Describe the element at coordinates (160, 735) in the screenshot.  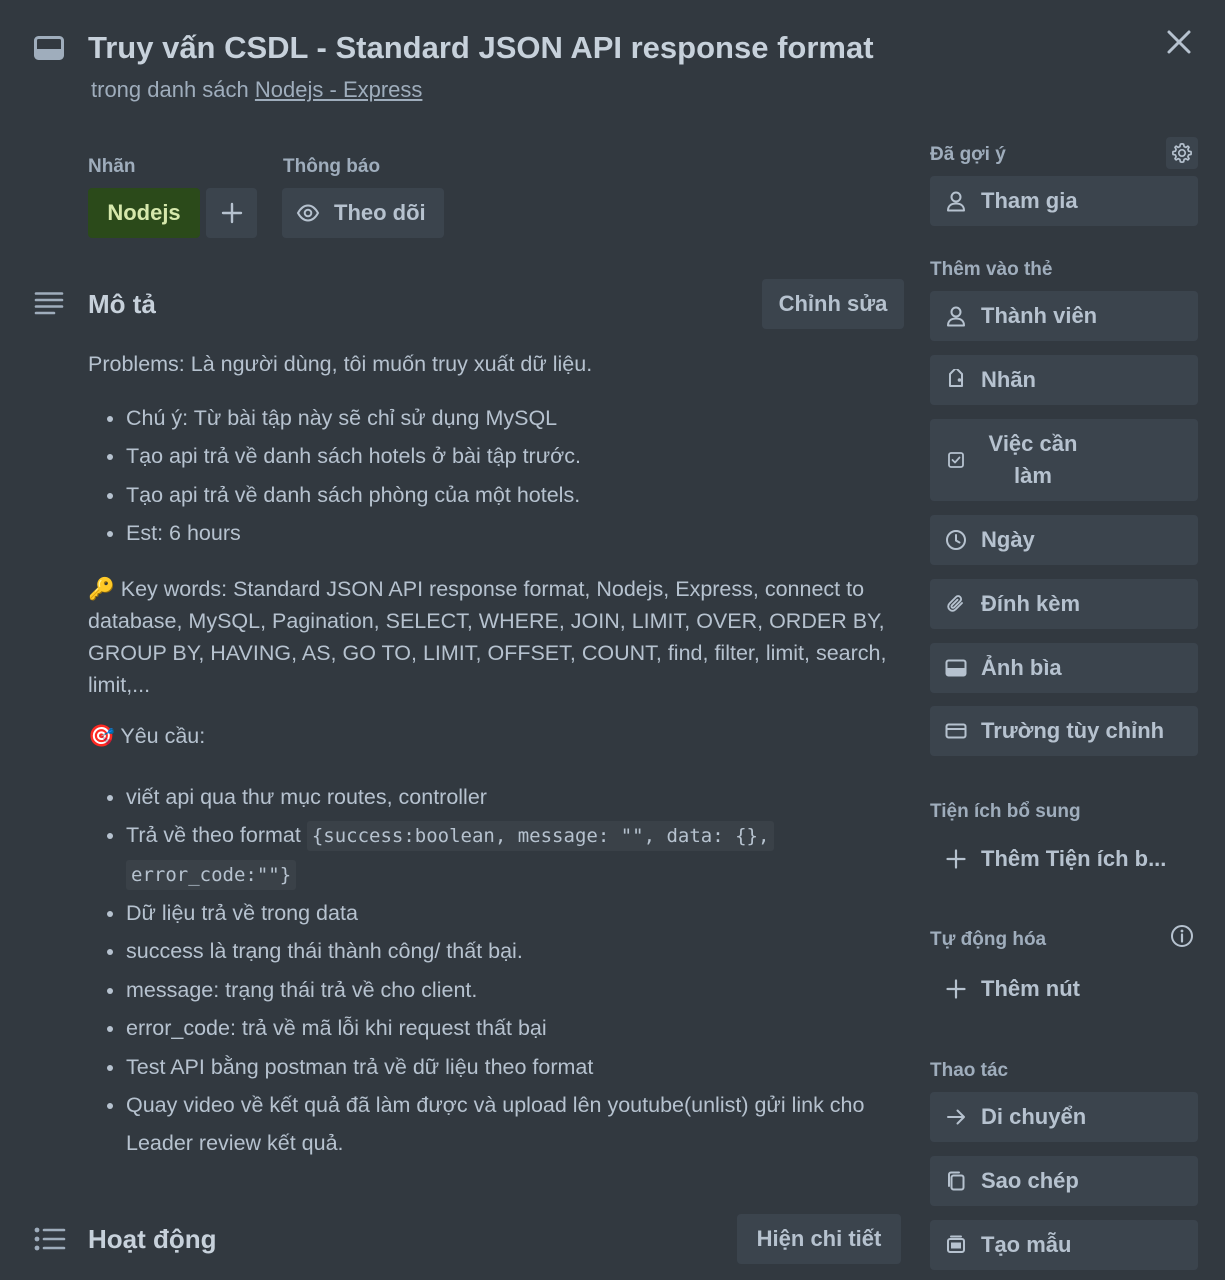
I see `requirements-text: Yêu cầu:` at that location.